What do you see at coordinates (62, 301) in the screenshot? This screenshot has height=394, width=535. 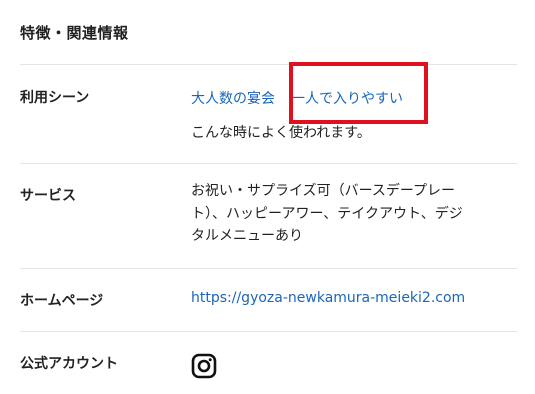 I see `homepage-label: ホームページ` at bounding box center [62, 301].